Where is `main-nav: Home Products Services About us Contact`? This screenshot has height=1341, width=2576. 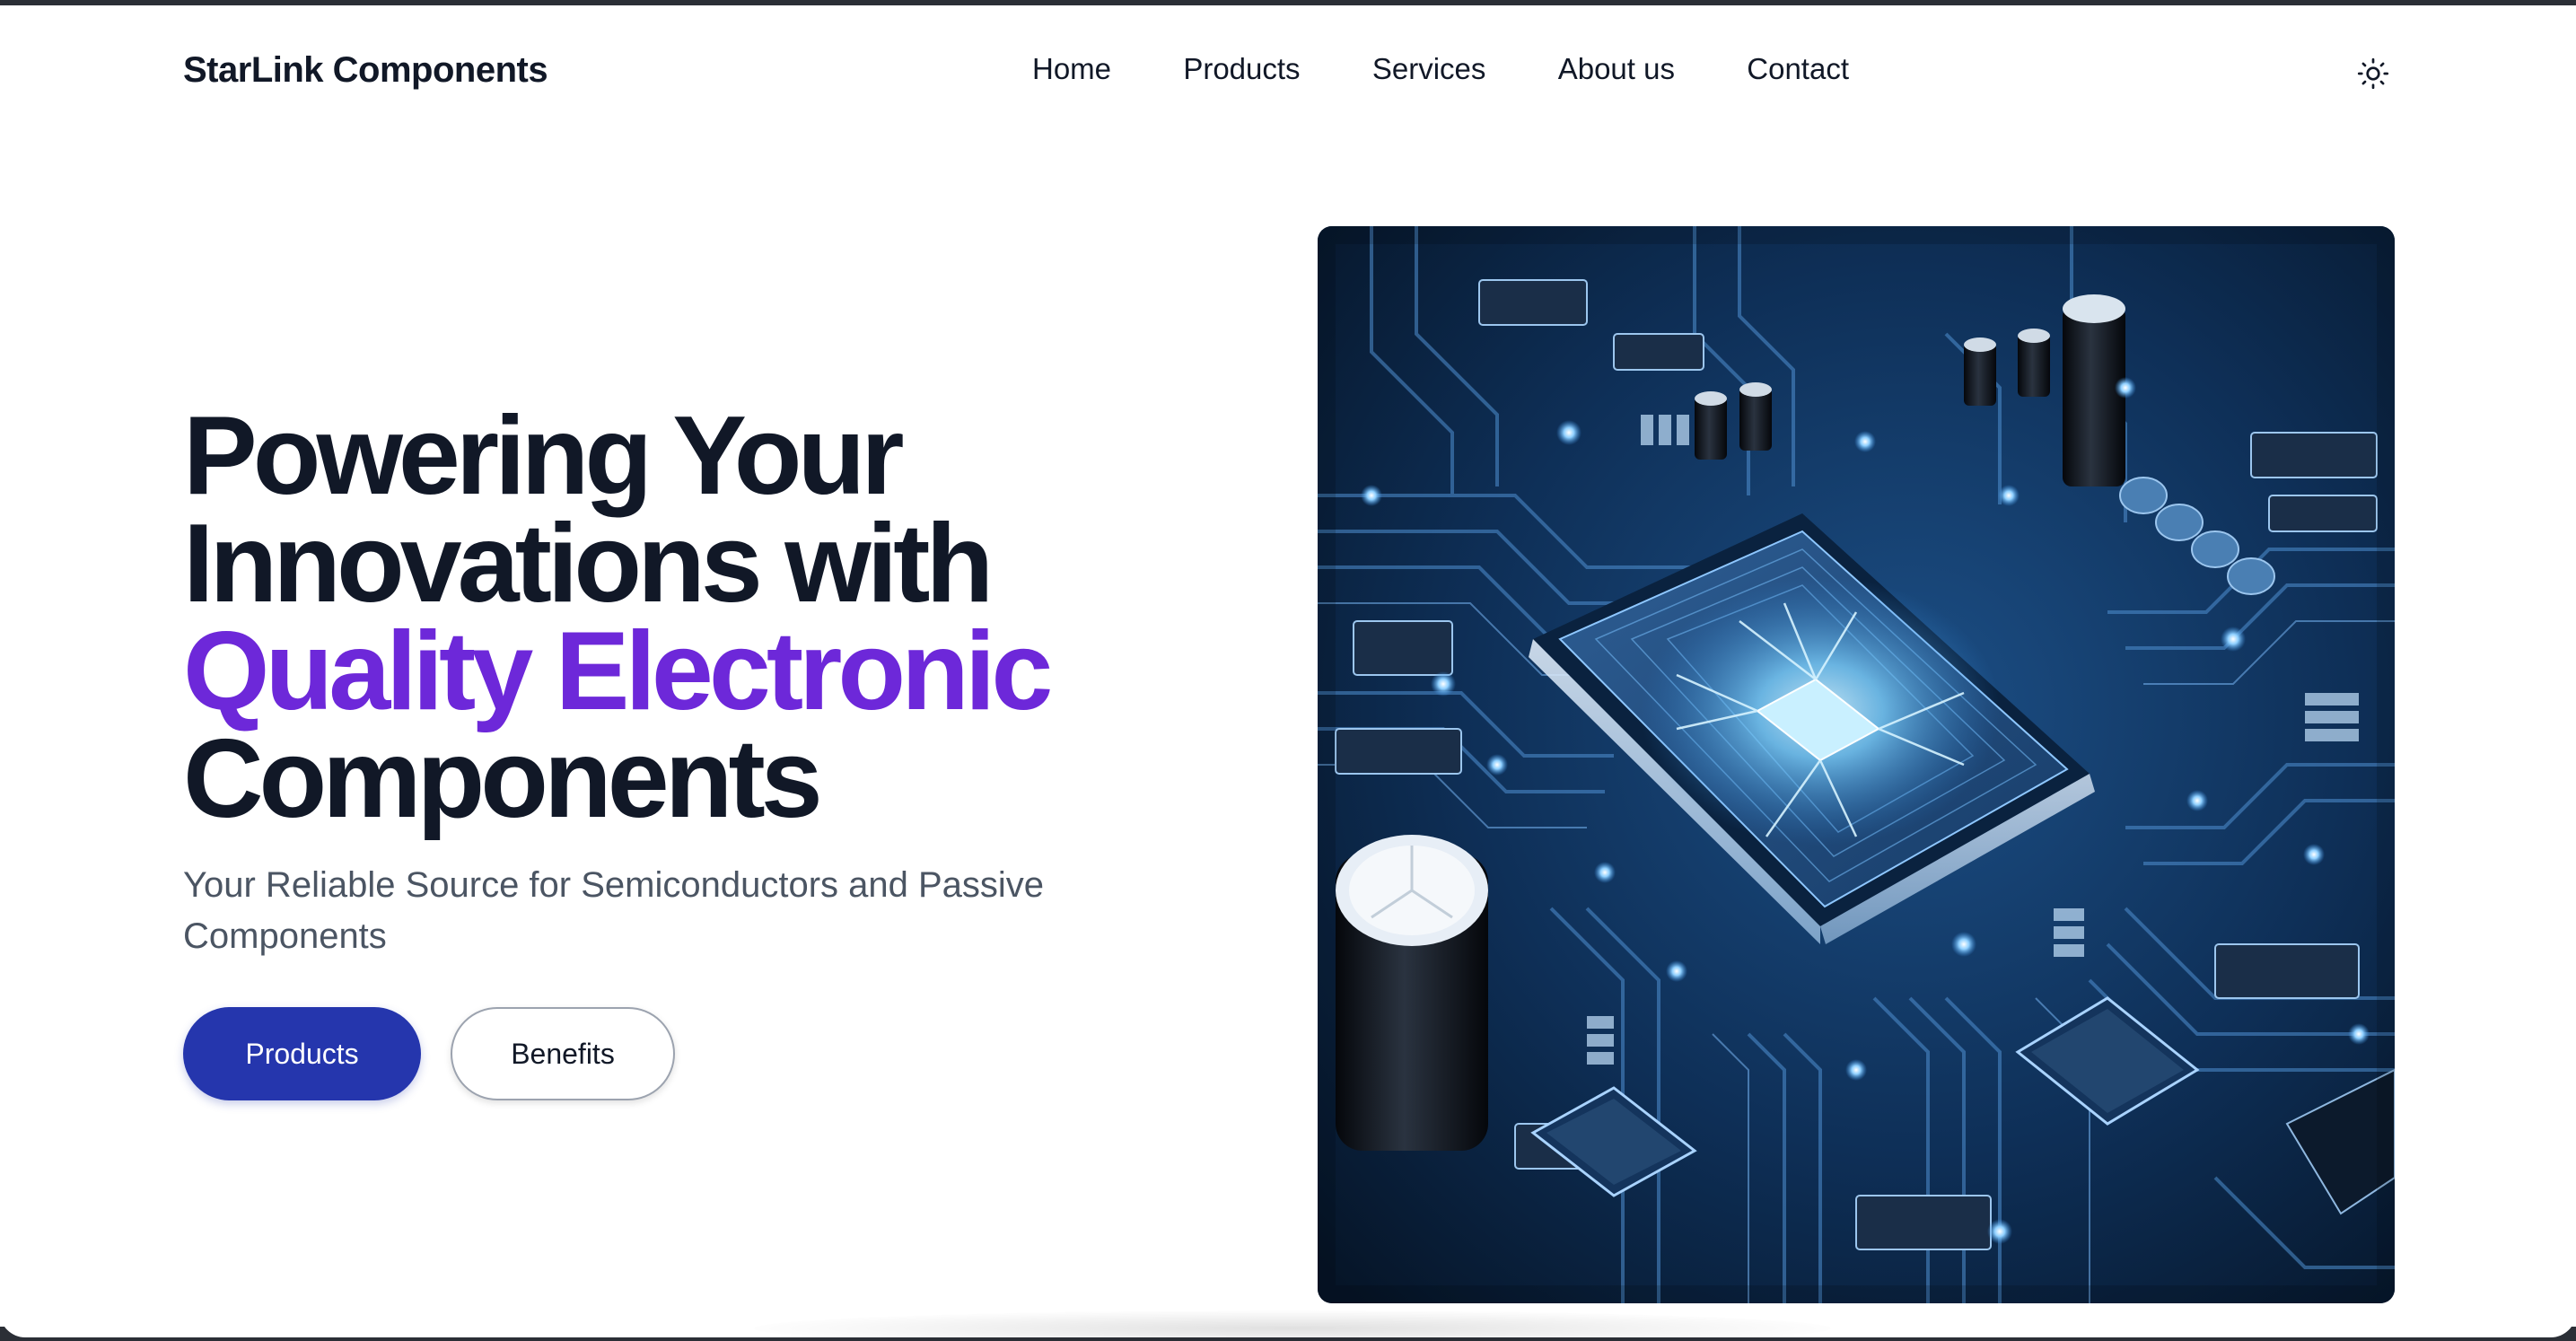 main-nav: Home Products Services About us Contact is located at coordinates (1440, 69).